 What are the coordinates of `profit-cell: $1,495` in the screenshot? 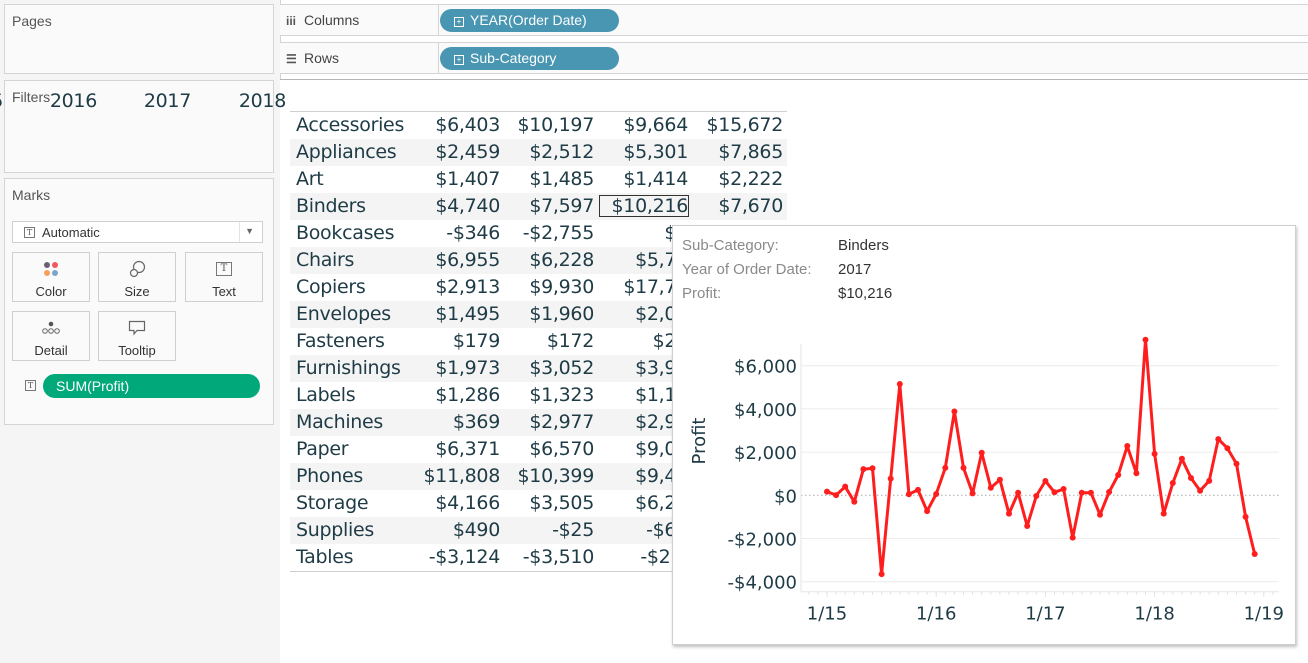 It's located at (467, 314).